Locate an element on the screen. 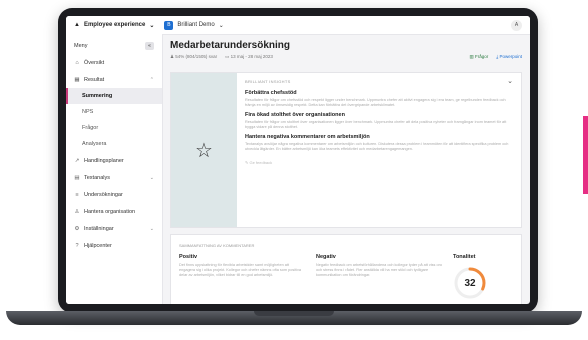 This screenshot has height=340, width=588. app-name: Employee experience is located at coordinates (114, 25).